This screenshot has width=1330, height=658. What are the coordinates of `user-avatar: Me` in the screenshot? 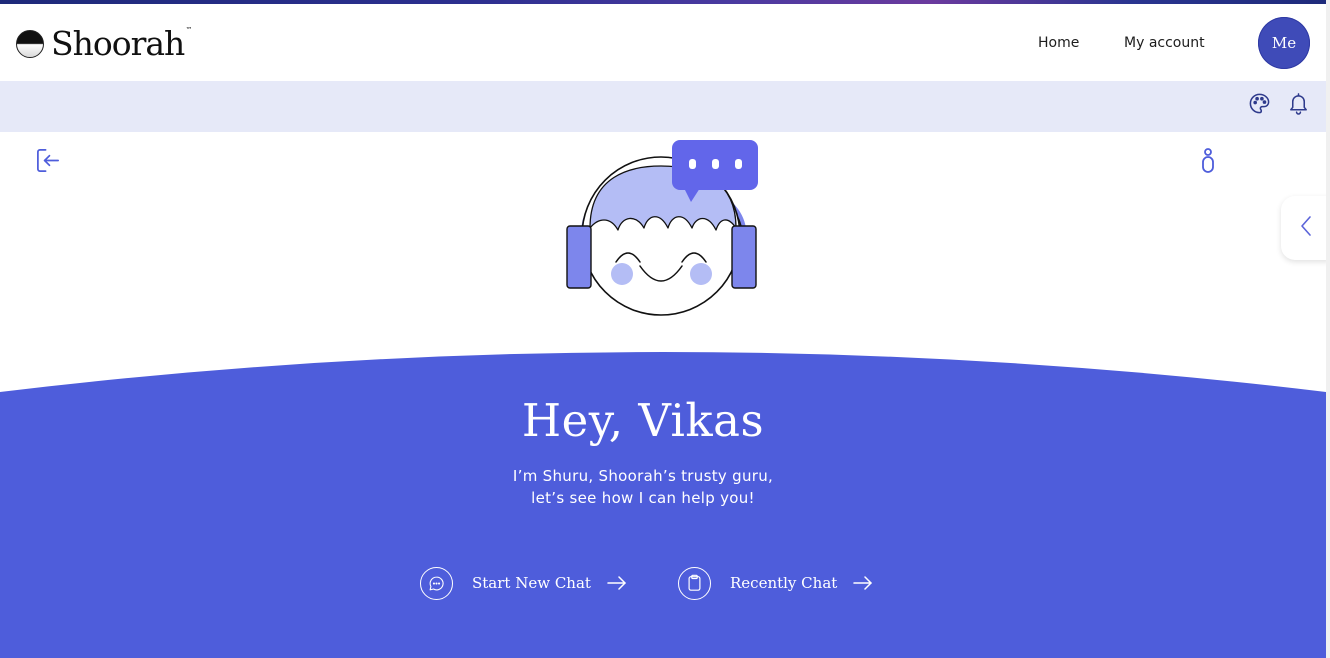 It's located at (1284, 43).